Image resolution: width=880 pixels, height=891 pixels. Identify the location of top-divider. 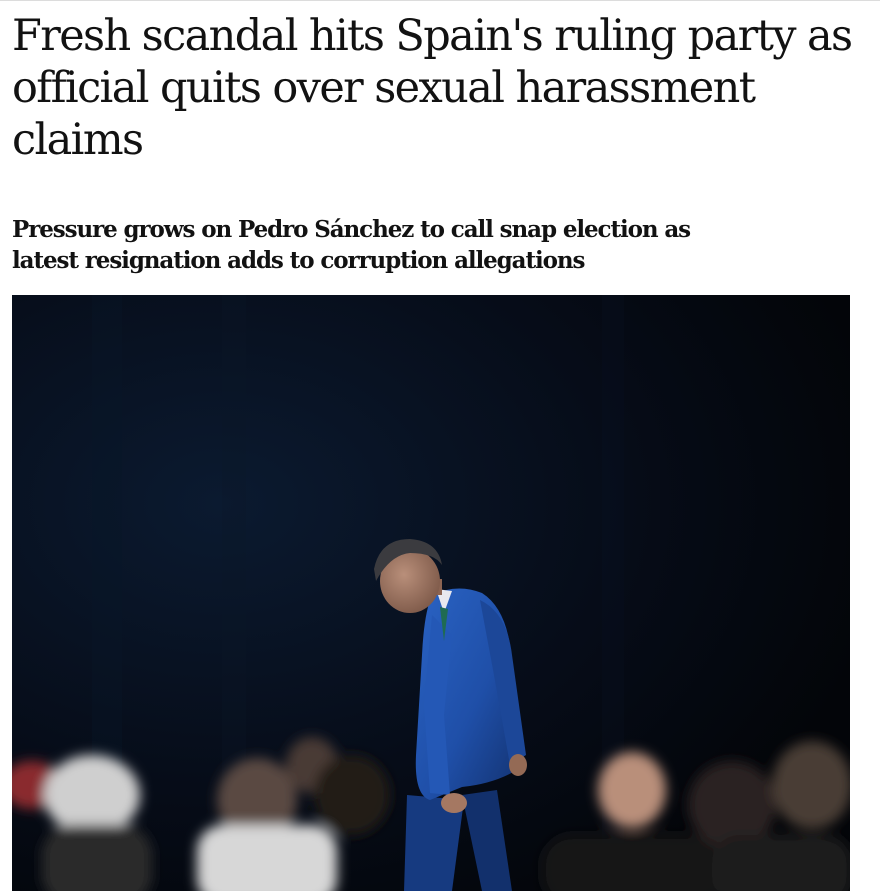
(440, 0).